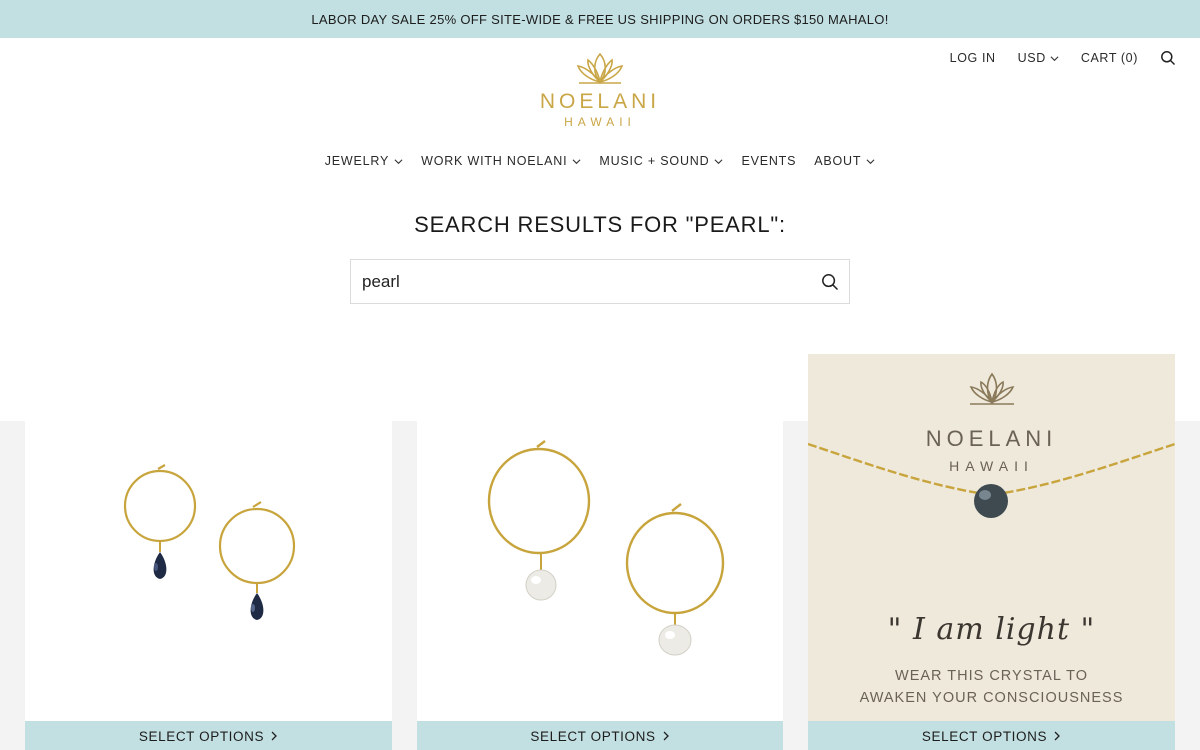  I want to click on nav-item-about: ABOUT, so click(844, 161).